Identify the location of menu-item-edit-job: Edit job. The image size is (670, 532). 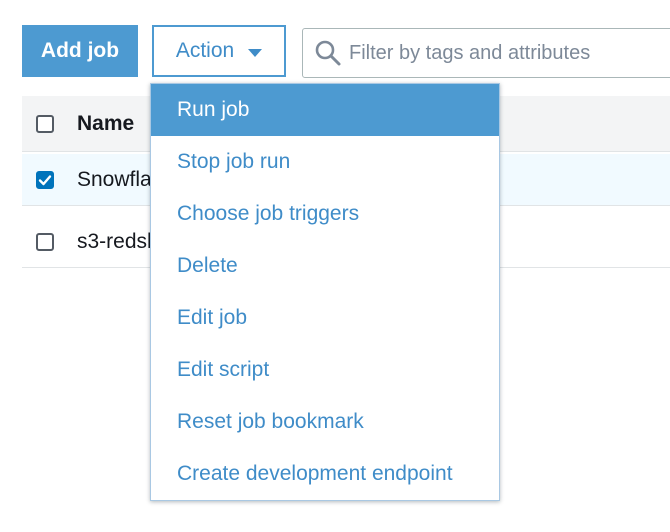
(325, 318).